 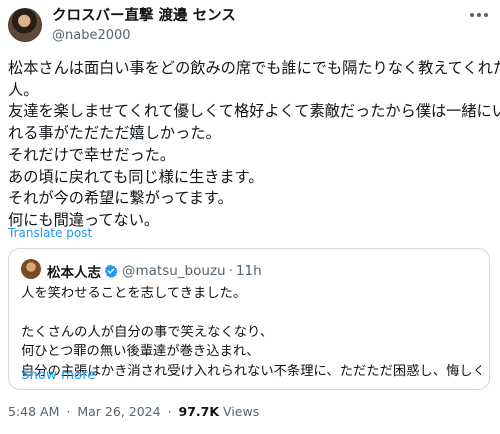 I want to click on tweet-footer: 5:48 AM · Mar 26, 2024 · 97.7K Views, so click(x=133, y=411).